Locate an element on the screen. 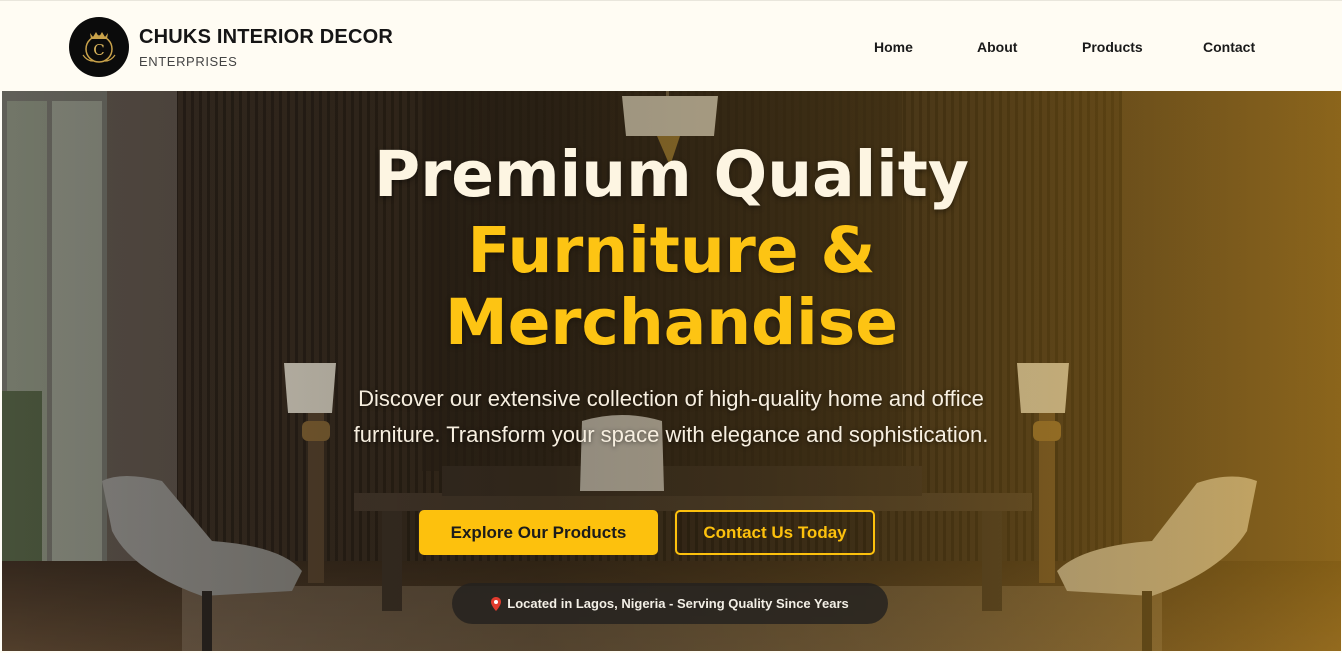 The height and width of the screenshot is (653, 1342). explore-products-button: Explore Our Products is located at coordinates (538, 532).